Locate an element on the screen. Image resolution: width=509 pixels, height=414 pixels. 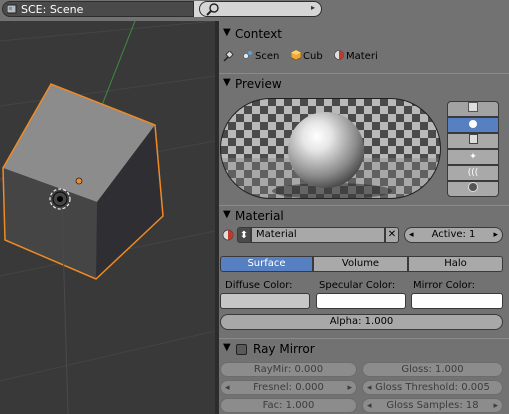
material-name-field: Material is located at coordinates (318, 235).